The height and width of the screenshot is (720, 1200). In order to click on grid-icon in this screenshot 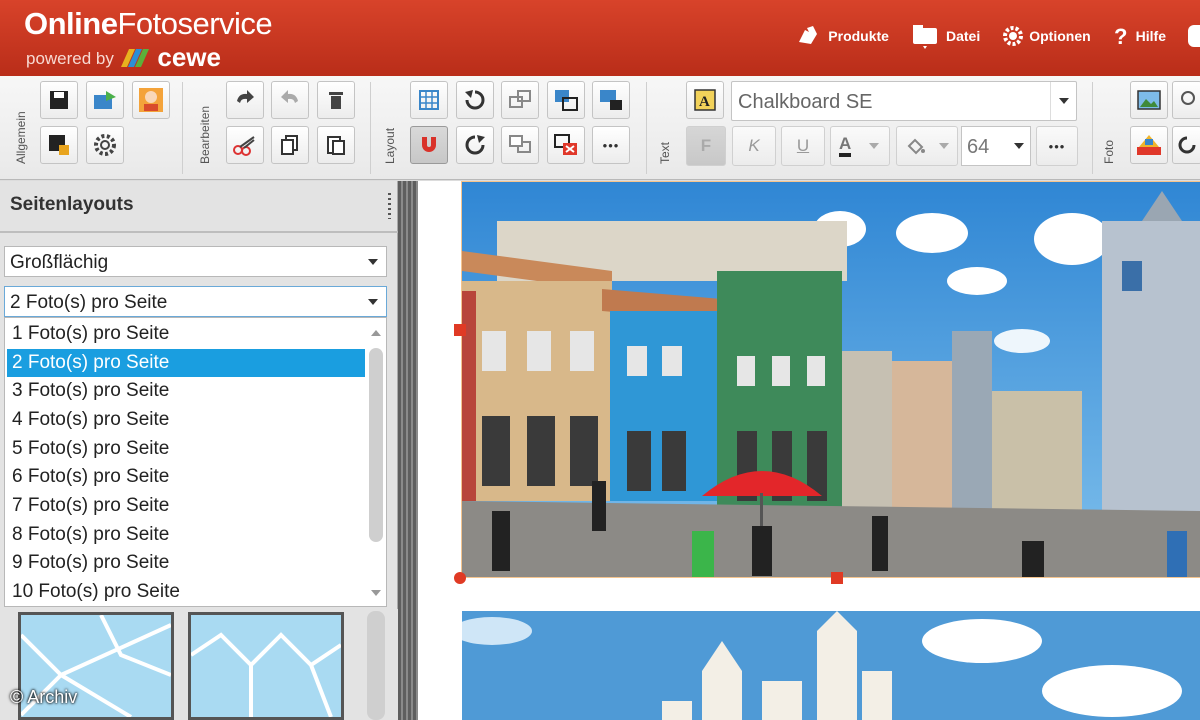, I will do `click(429, 100)`.